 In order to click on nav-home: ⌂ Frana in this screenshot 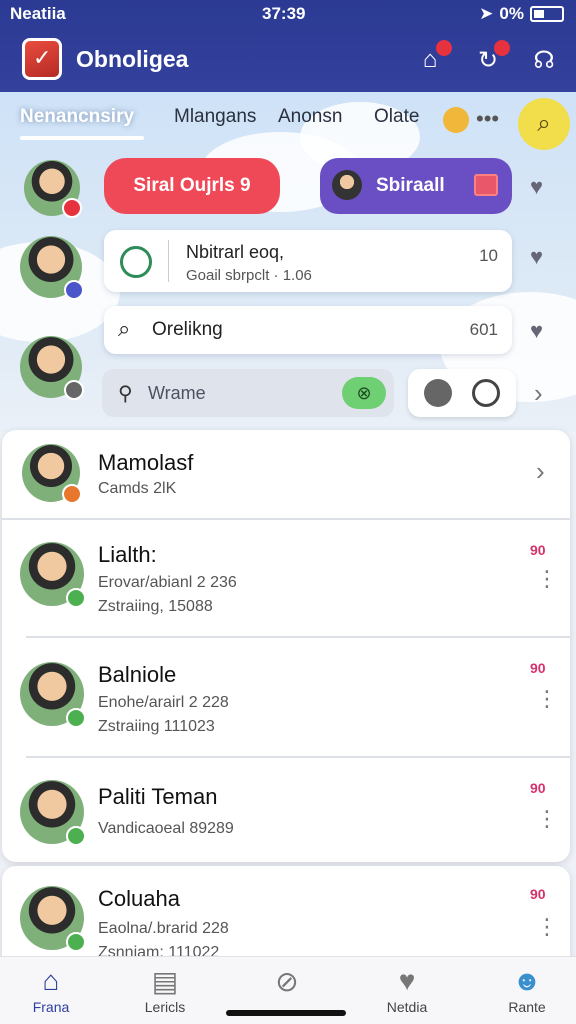, I will do `click(51, 990)`.